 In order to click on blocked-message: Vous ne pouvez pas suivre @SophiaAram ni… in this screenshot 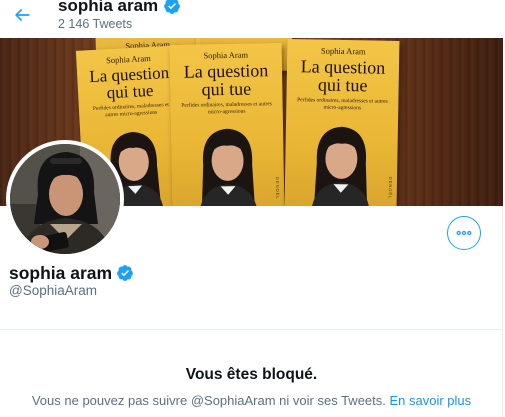, I will do `click(251, 401)`.